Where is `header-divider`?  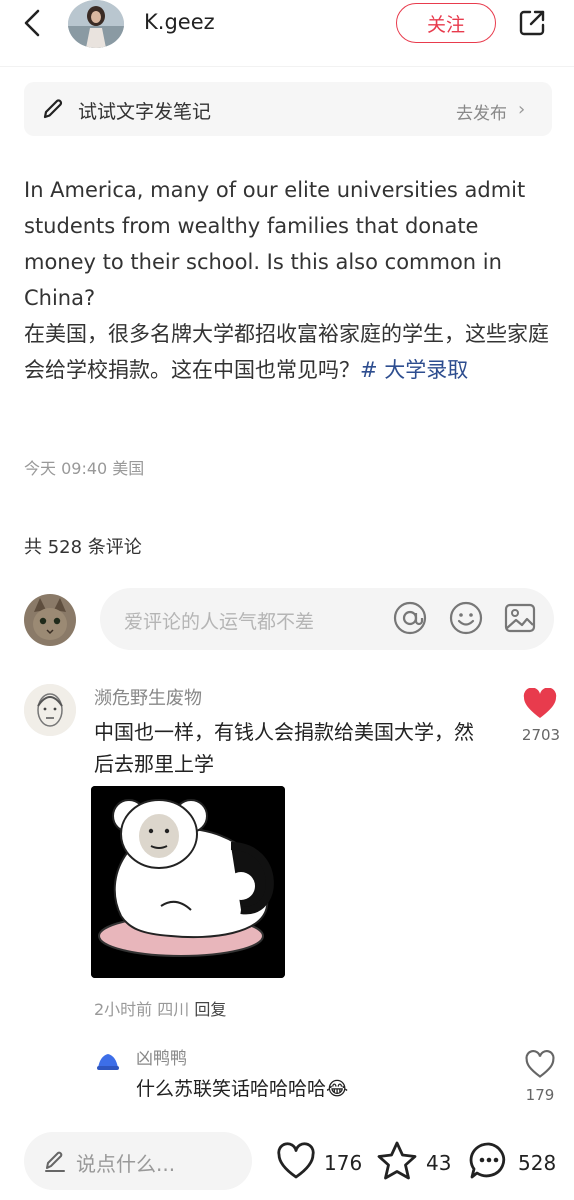
header-divider is located at coordinates (287, 66).